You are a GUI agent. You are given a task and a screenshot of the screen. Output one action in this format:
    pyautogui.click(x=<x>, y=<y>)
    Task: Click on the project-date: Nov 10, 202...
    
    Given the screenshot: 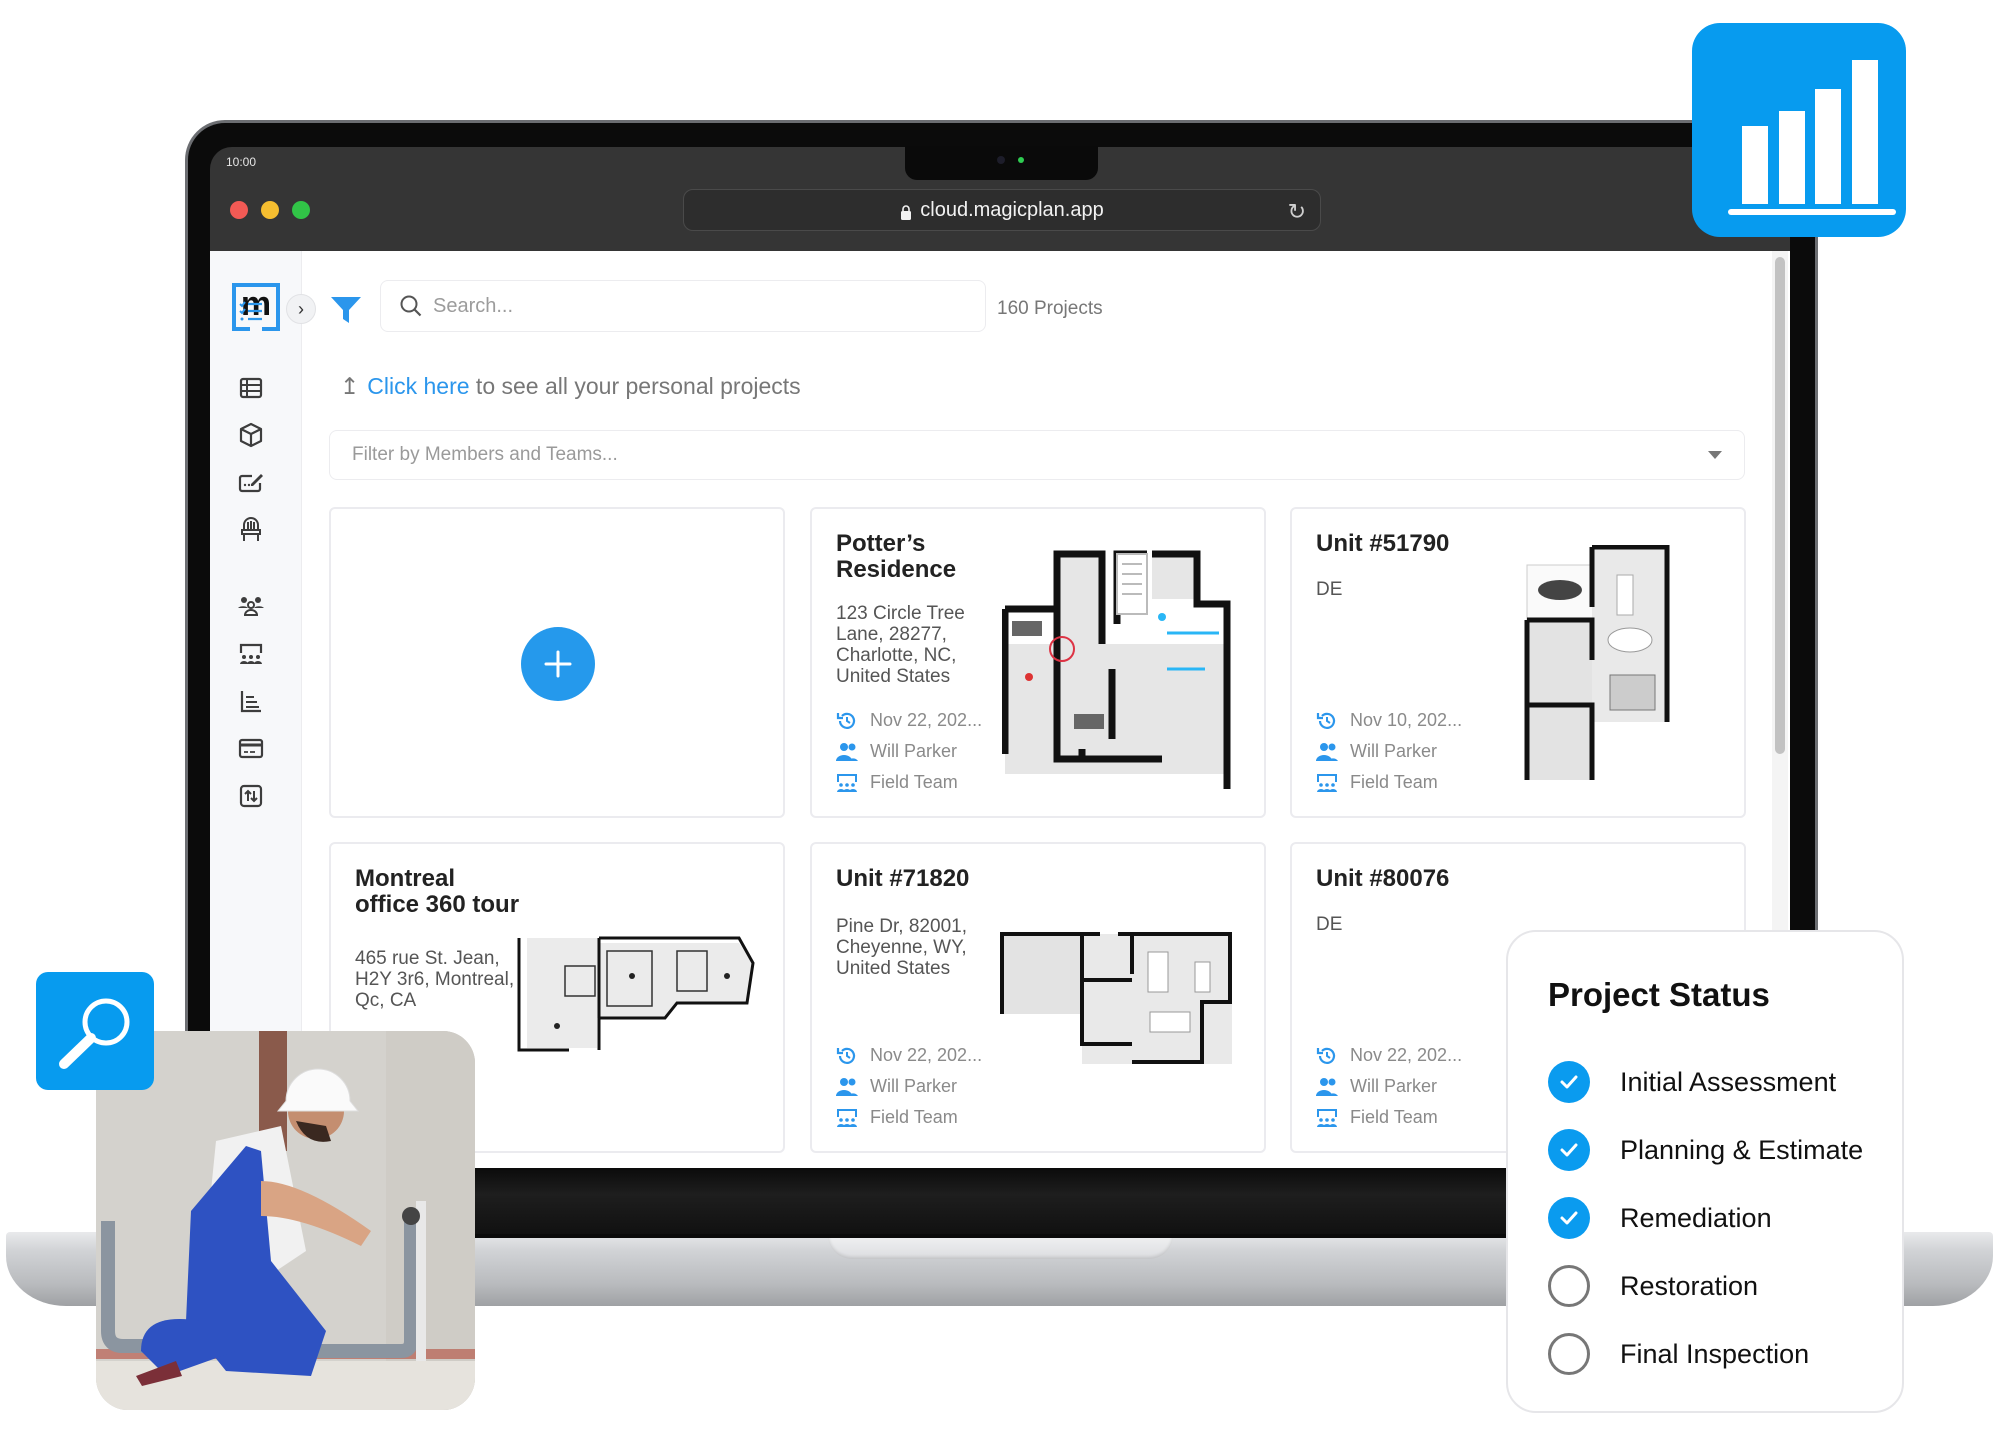 What is the action you would take?
    pyautogui.click(x=1406, y=720)
    